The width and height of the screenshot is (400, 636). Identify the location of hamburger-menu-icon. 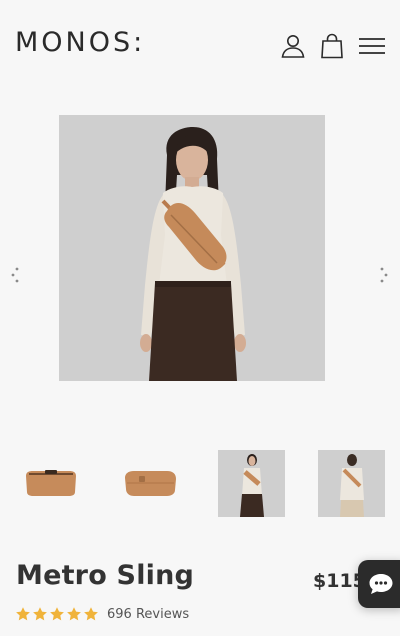
(372, 46).